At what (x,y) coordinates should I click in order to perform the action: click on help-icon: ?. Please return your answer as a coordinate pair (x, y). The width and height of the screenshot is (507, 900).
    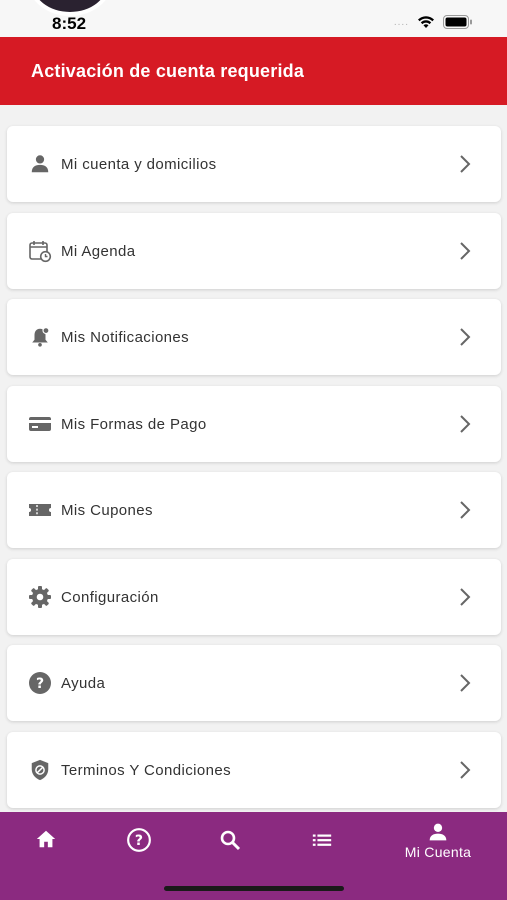
    Looking at the image, I should click on (139, 840).